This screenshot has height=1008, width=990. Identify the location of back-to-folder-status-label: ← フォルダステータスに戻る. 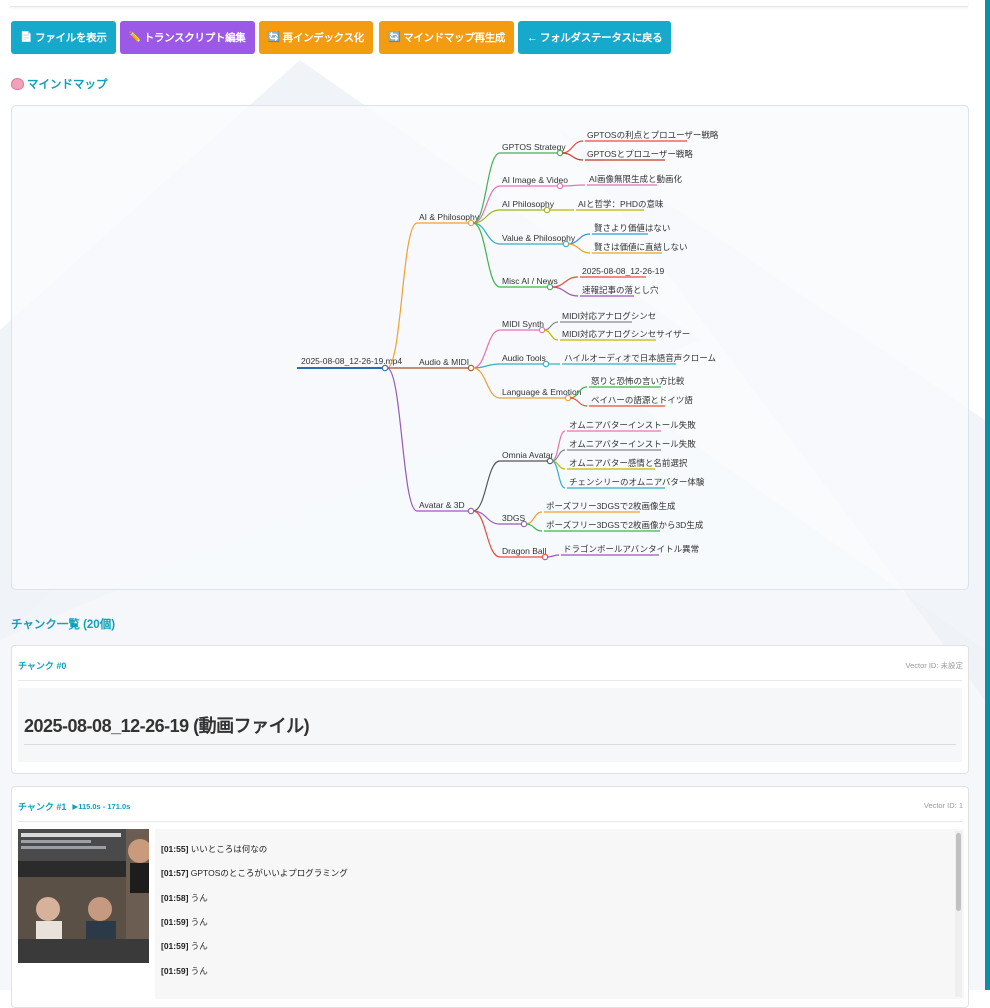
(595, 38).